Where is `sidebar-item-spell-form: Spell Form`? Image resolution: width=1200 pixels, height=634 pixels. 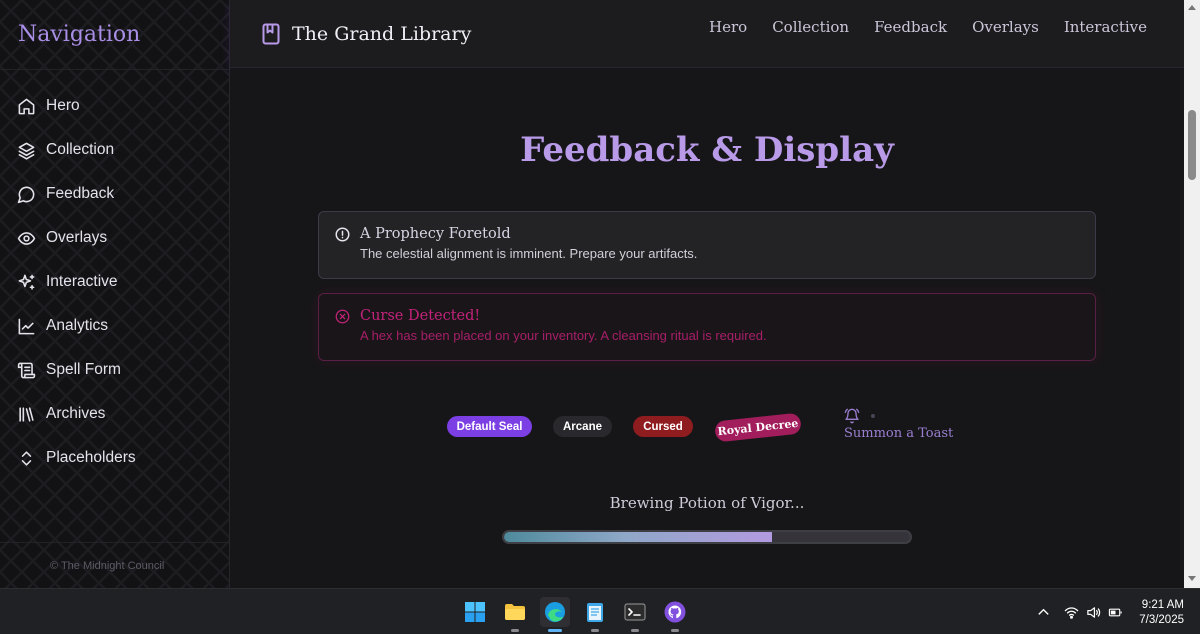 sidebar-item-spell-form: Spell Form is located at coordinates (114, 370).